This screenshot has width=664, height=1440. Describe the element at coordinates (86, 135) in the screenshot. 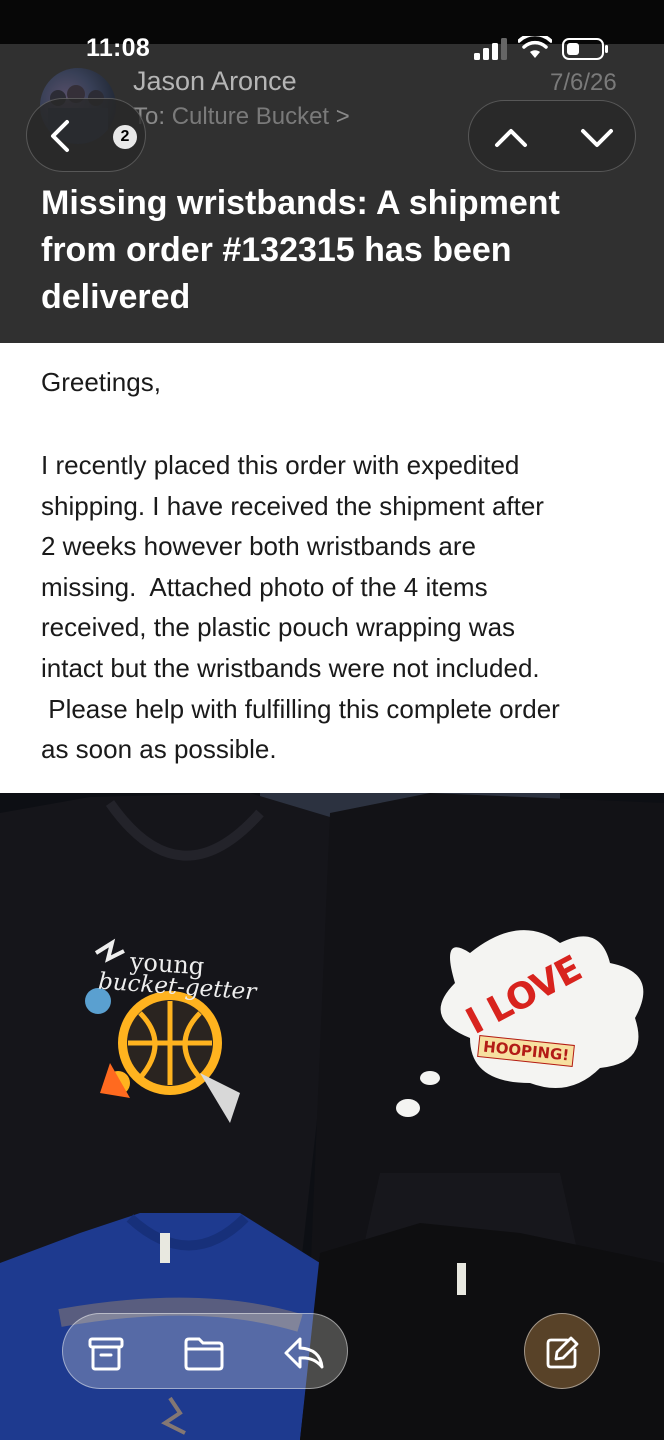

I see `back-button: 2` at that location.